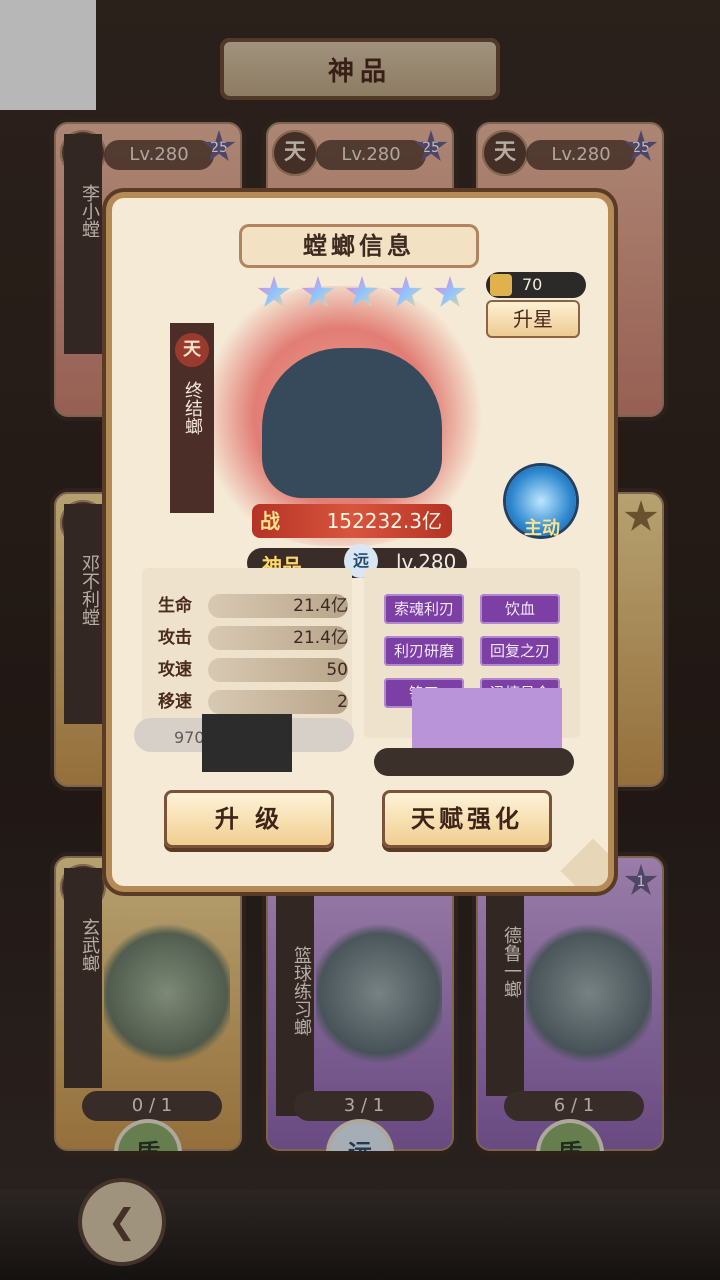  I want to click on hero-name: 终结螂, so click(192, 408).